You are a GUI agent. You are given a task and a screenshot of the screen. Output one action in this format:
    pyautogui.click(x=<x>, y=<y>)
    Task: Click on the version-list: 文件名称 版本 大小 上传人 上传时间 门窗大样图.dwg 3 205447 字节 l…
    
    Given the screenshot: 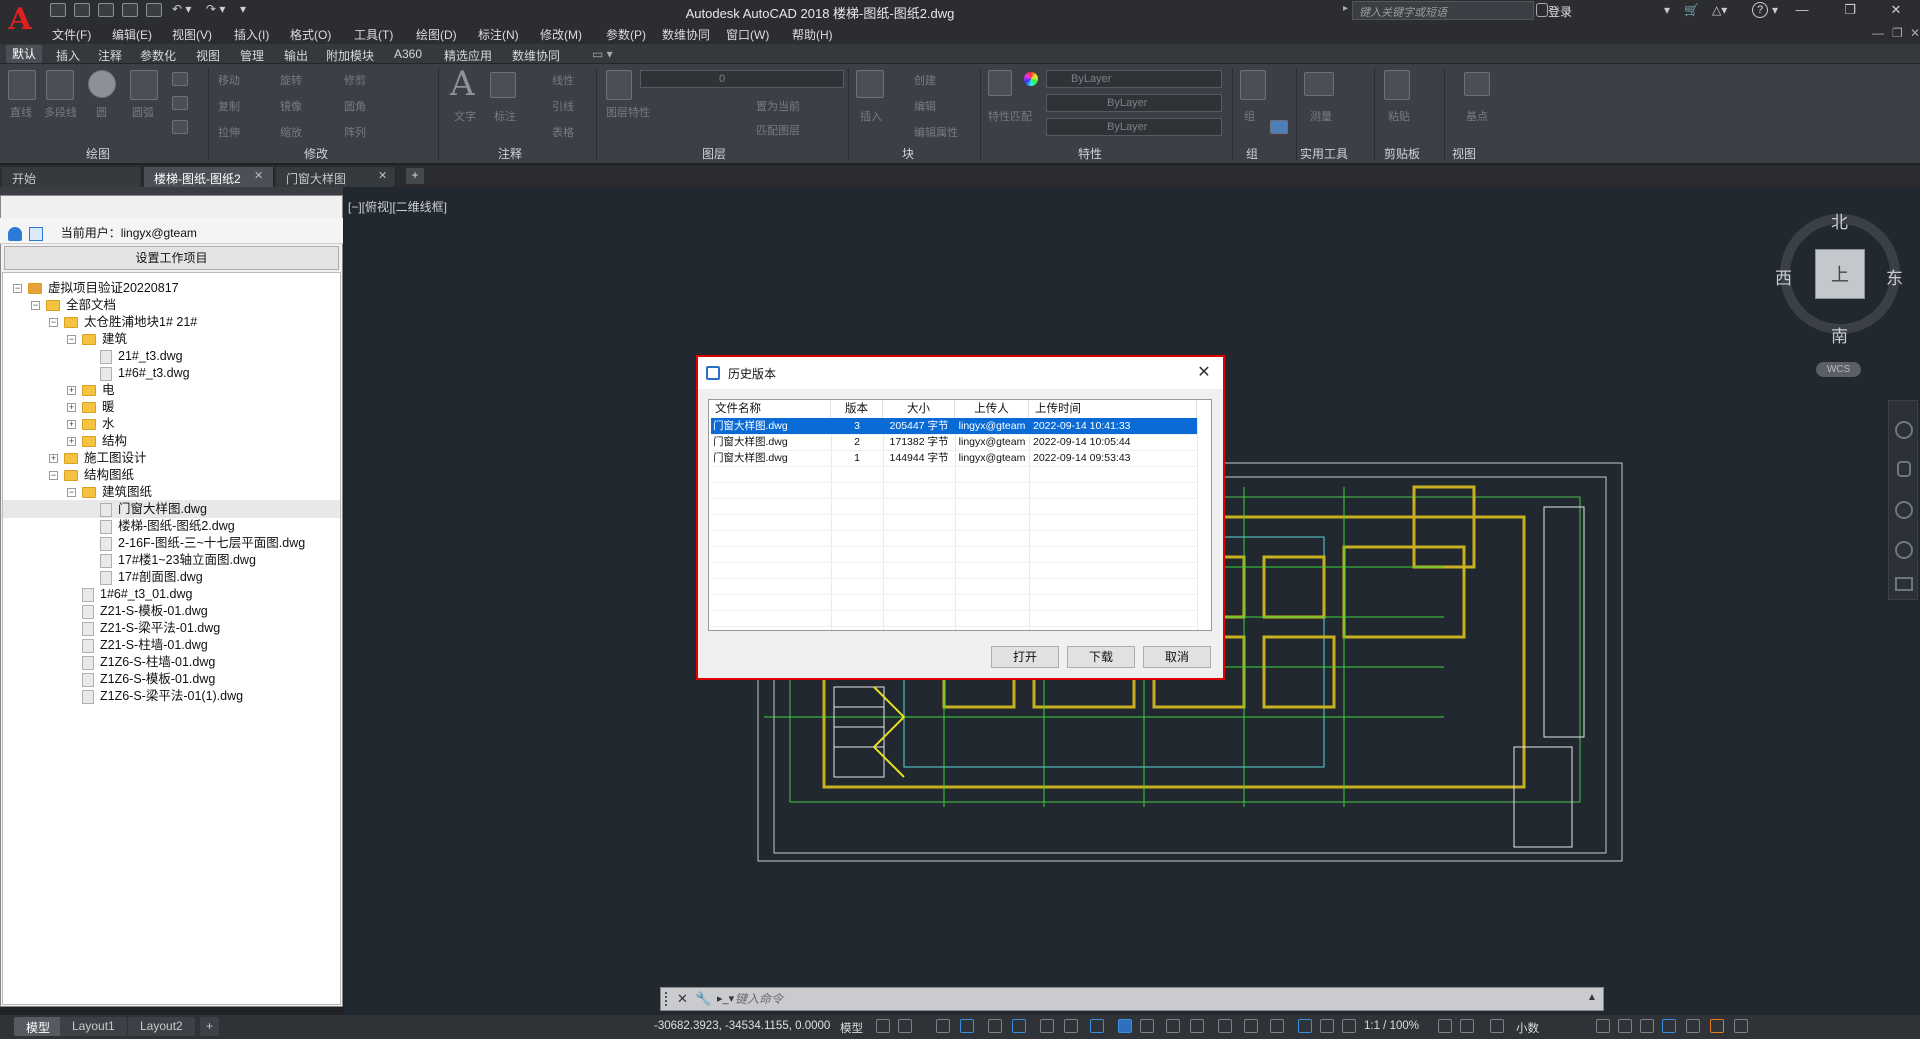 What is the action you would take?
    pyautogui.click(x=960, y=515)
    